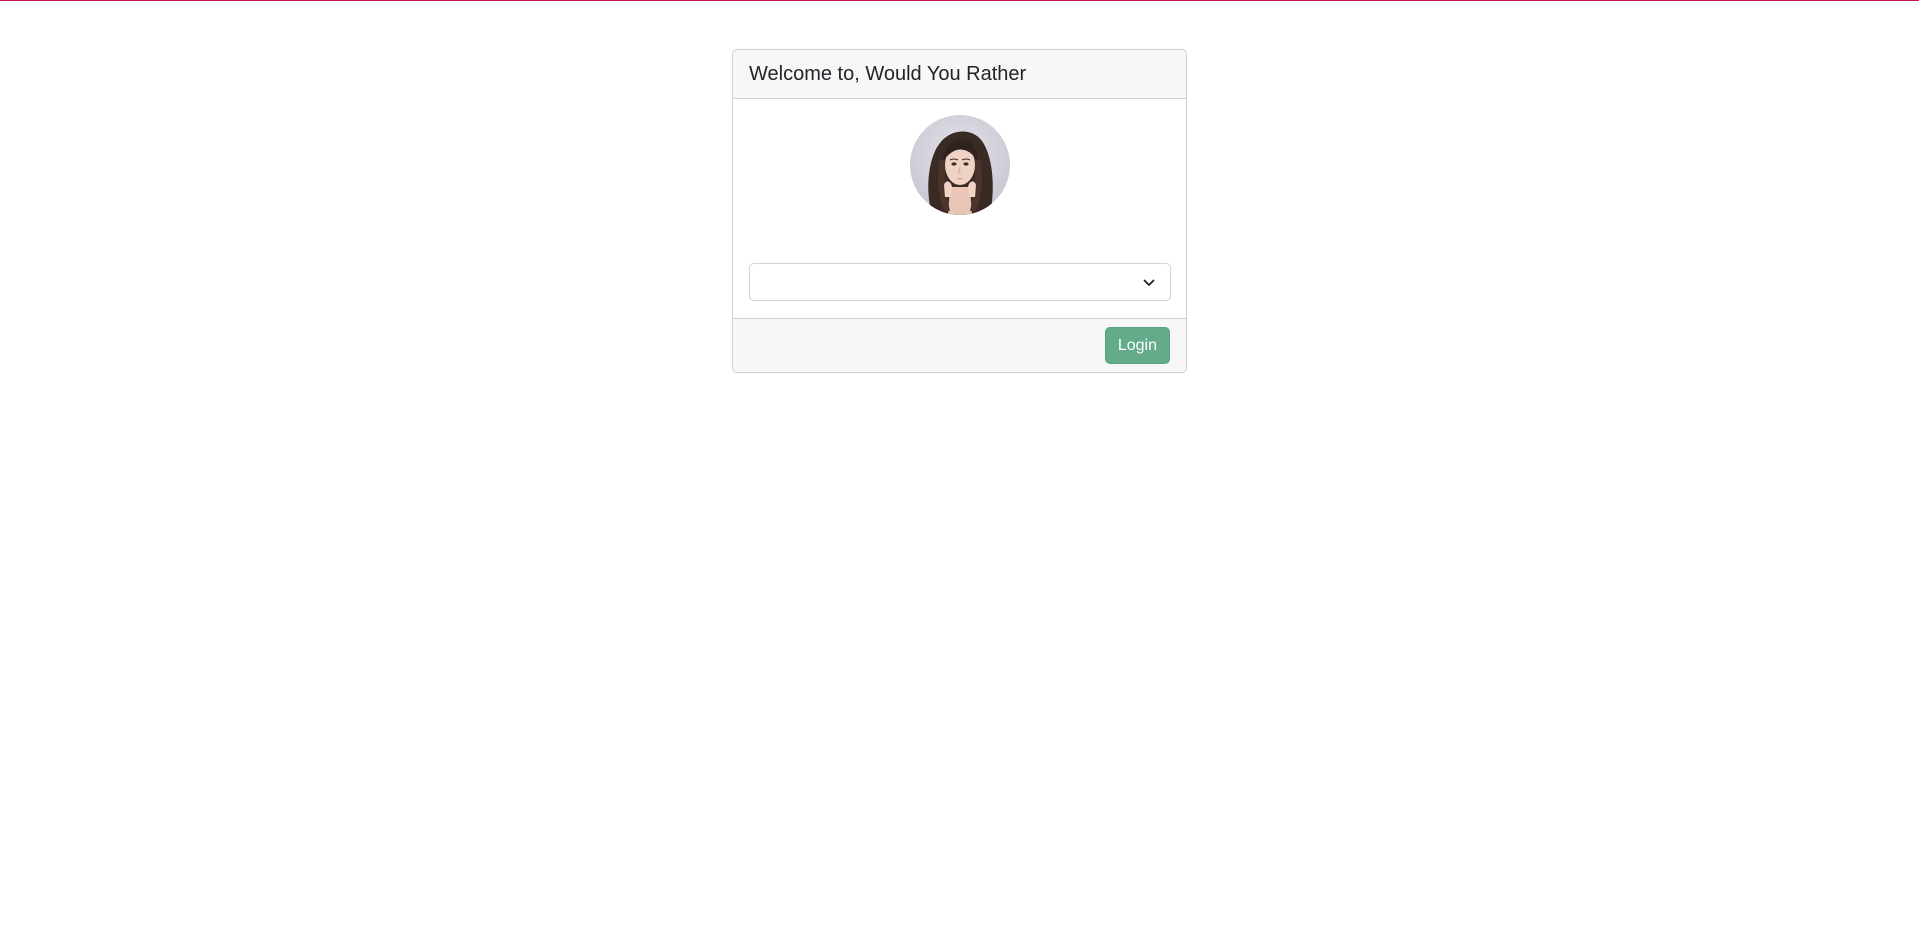 This screenshot has height=946, width=1919. What do you see at coordinates (959, 0) in the screenshot?
I see `top-accent-rule` at bounding box center [959, 0].